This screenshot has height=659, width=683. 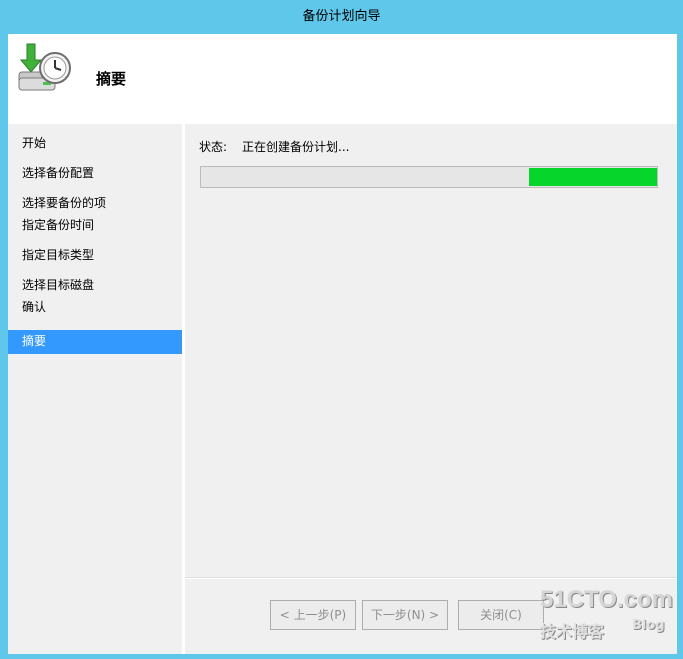 I want to click on sidebar-item-backup-time: 指定备份时间, so click(x=95, y=226).